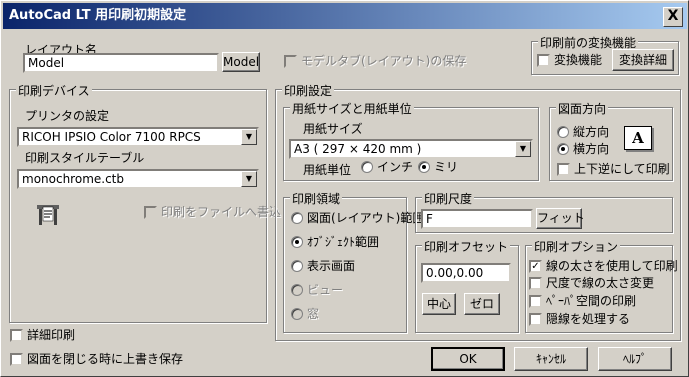 Image resolution: width=689 pixels, height=377 pixels. Describe the element at coordinates (313, 314) in the screenshot. I see `area-window-label: 窓` at that location.